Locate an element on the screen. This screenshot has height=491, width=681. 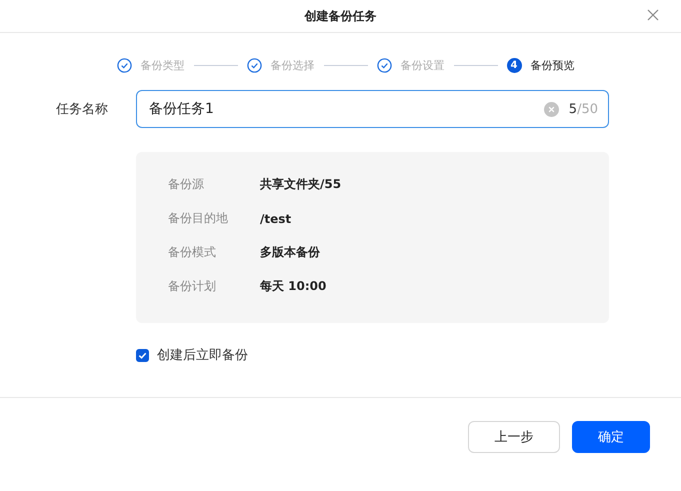
field-label: 任务名称 is located at coordinates (82, 109).